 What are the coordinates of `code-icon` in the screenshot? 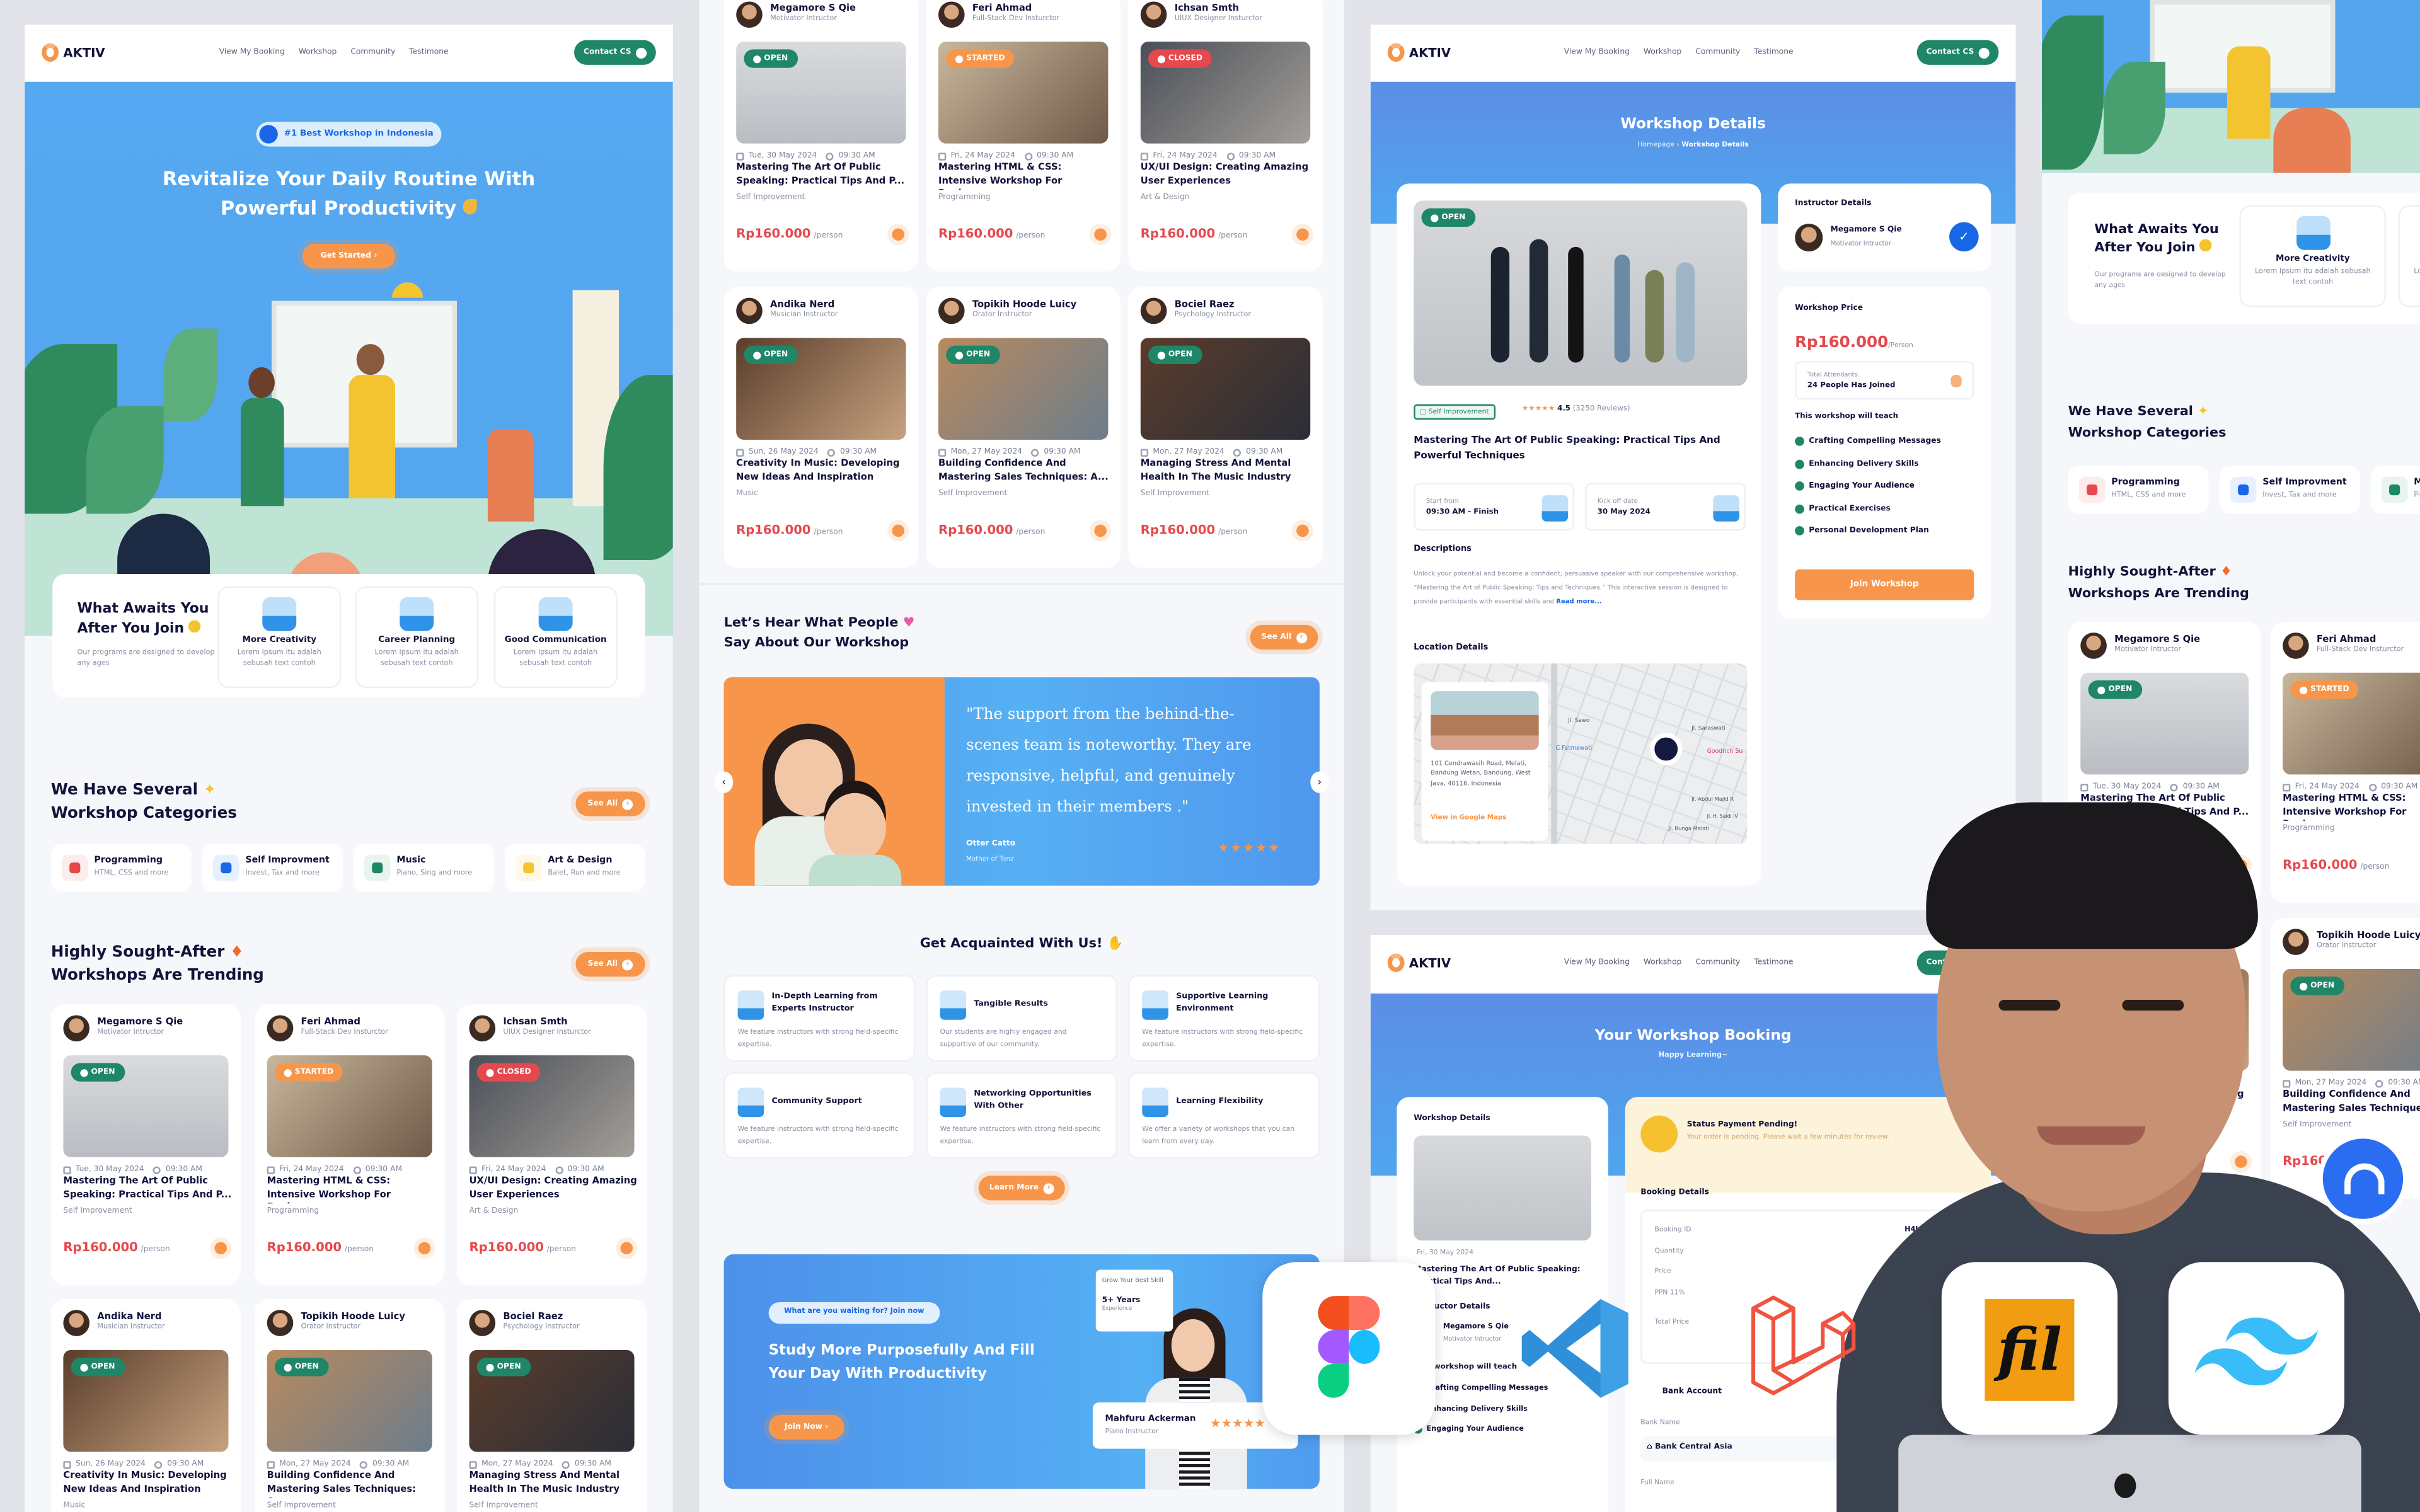 It's located at (74, 867).